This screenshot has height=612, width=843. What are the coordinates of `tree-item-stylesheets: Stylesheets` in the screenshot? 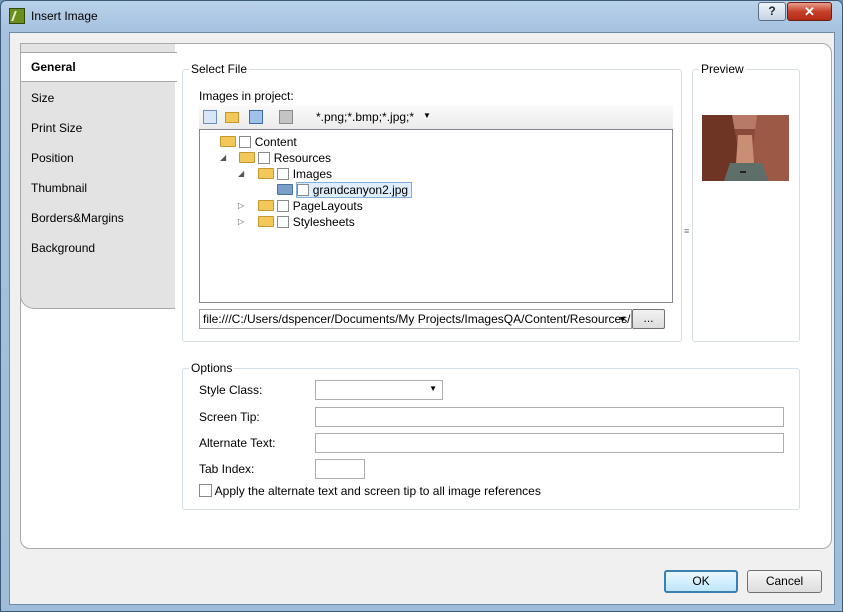 It's located at (306, 222).